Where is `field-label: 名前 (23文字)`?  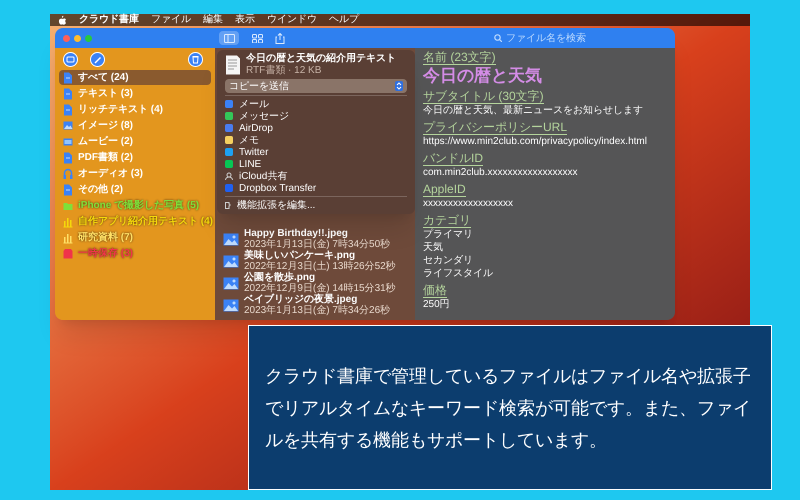
field-label: 名前 (23文字) is located at coordinates (459, 57).